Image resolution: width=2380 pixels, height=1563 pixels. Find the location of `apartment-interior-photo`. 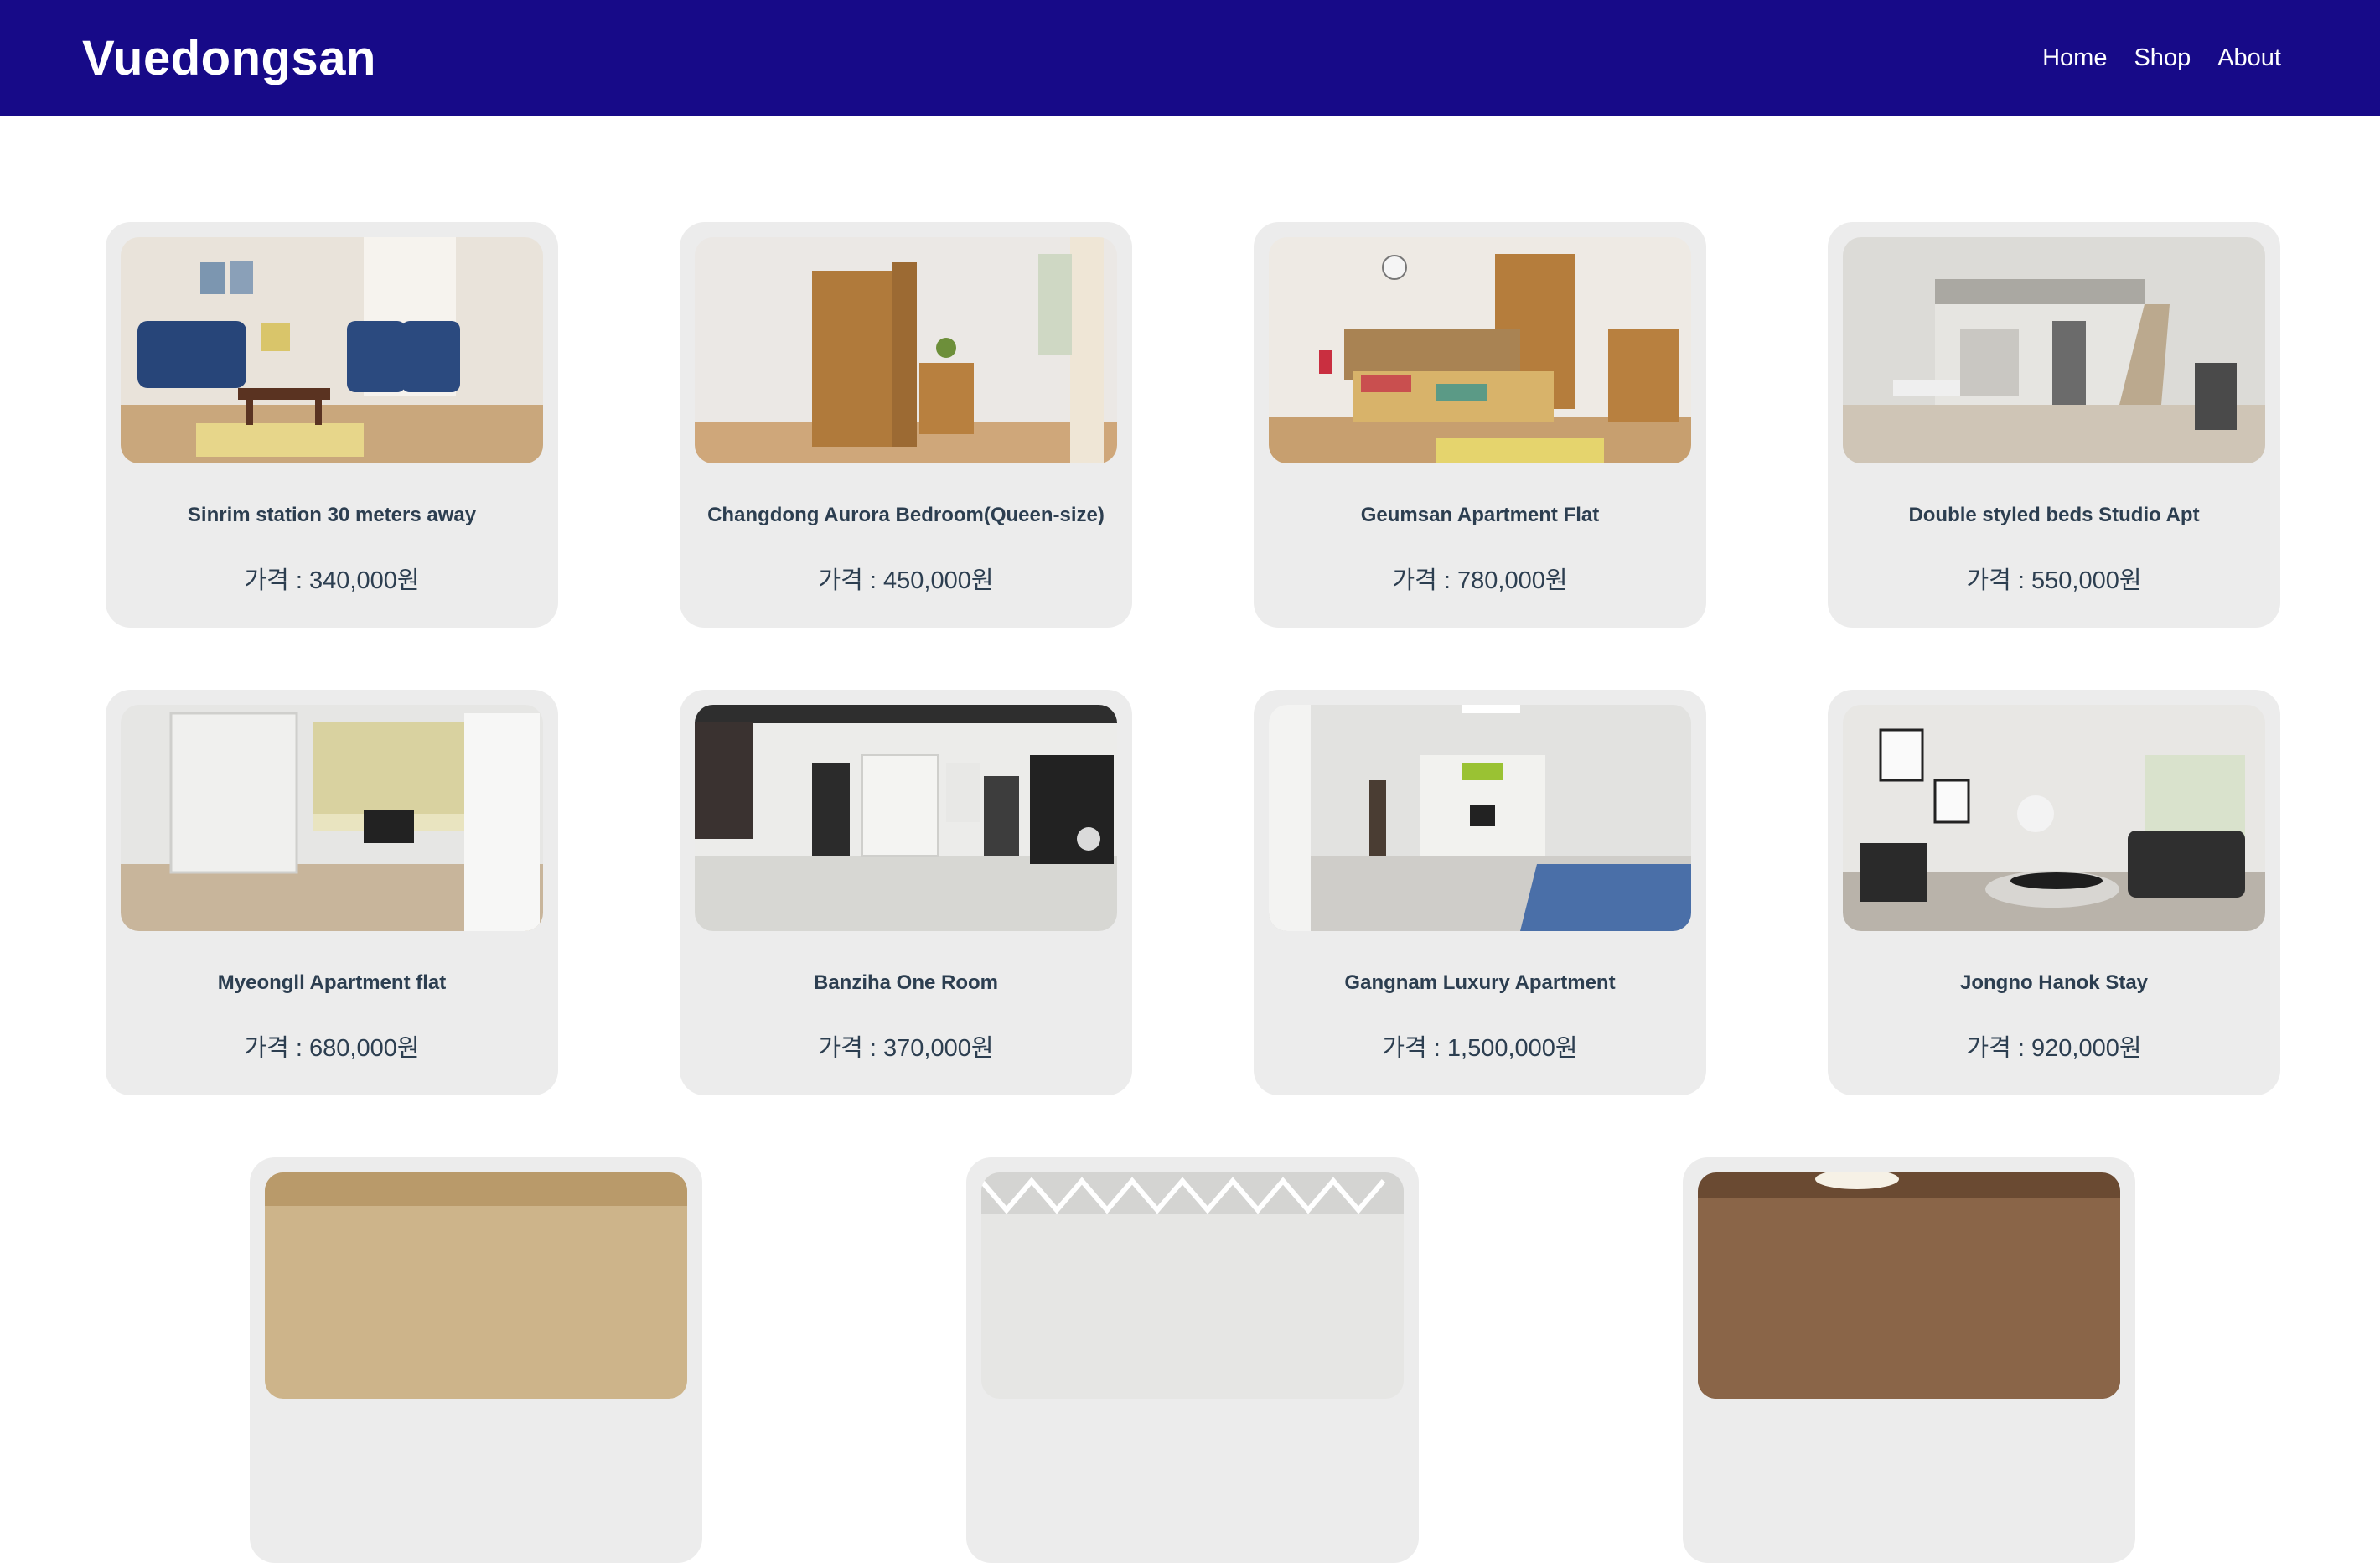

apartment-interior-photo is located at coordinates (332, 818).